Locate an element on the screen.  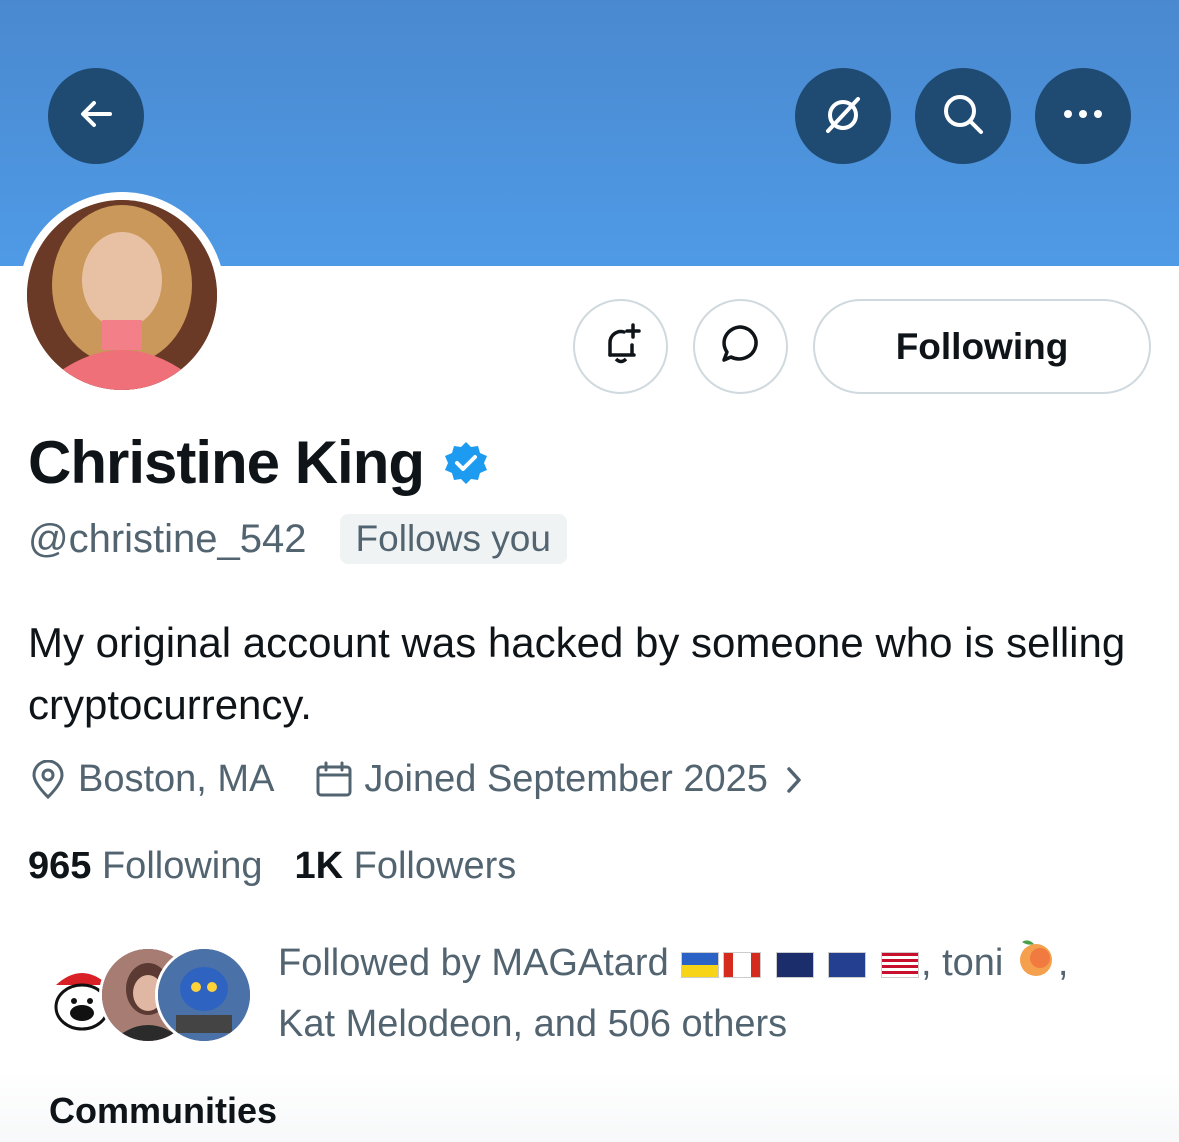
more-button is located at coordinates (1083, 116).